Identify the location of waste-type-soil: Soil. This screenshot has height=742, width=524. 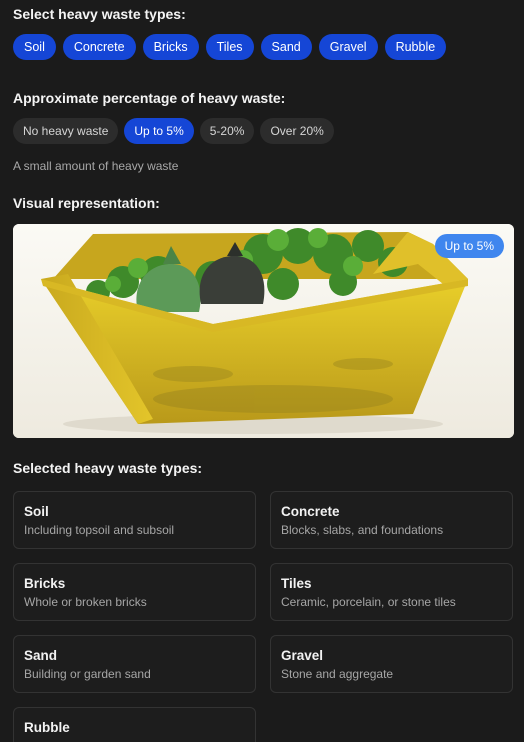
(34, 47).